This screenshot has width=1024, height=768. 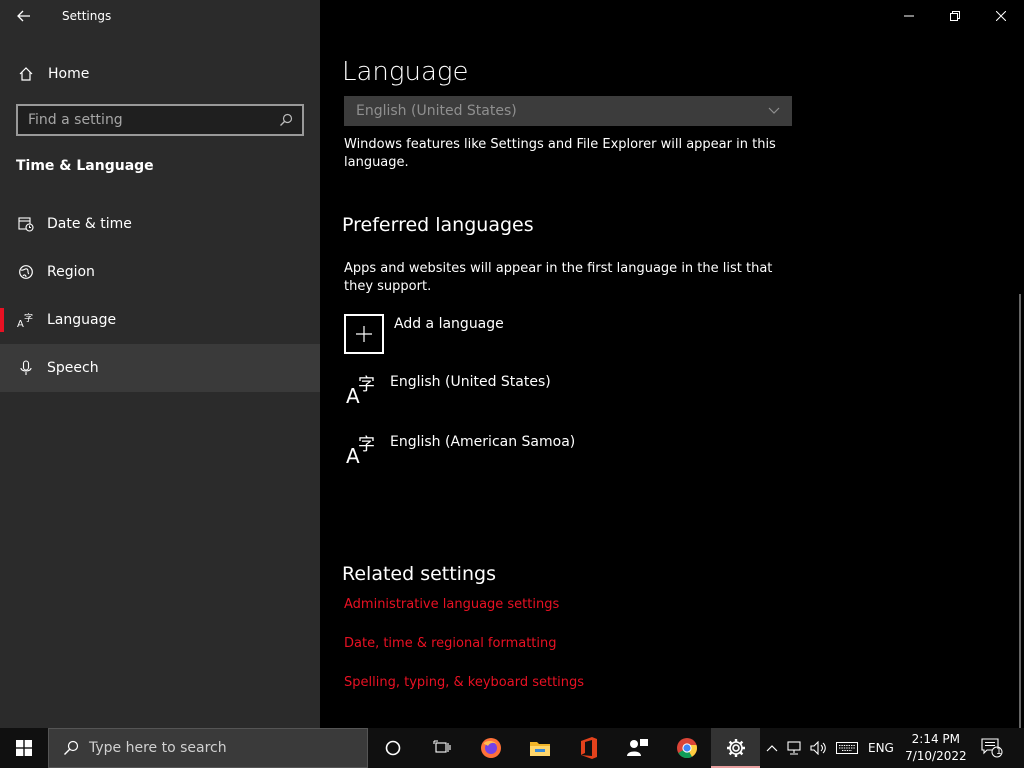 I want to click on settings-button, so click(x=735, y=748).